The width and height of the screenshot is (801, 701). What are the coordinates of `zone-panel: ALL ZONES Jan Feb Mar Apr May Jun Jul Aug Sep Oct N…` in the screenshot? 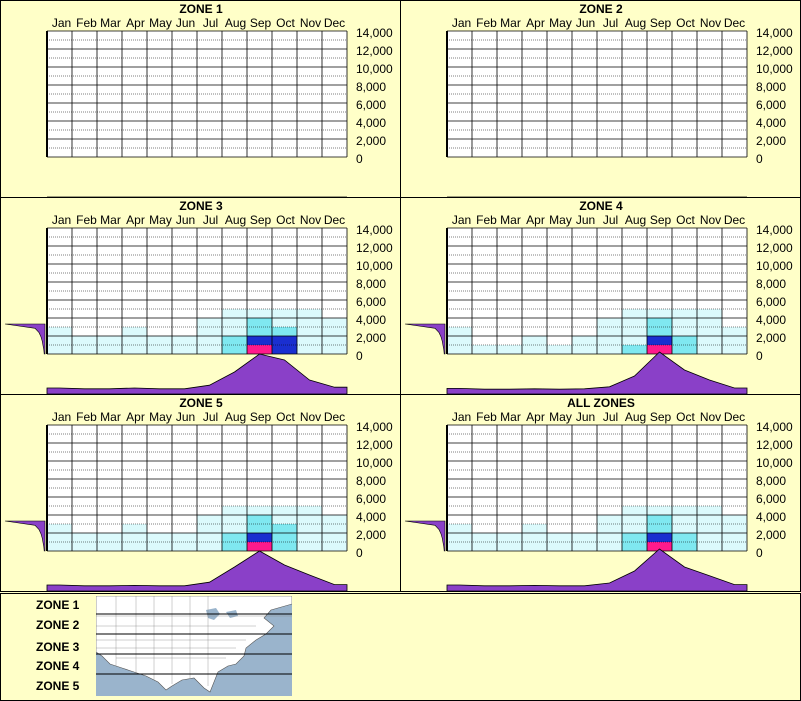 It's located at (600, 493).